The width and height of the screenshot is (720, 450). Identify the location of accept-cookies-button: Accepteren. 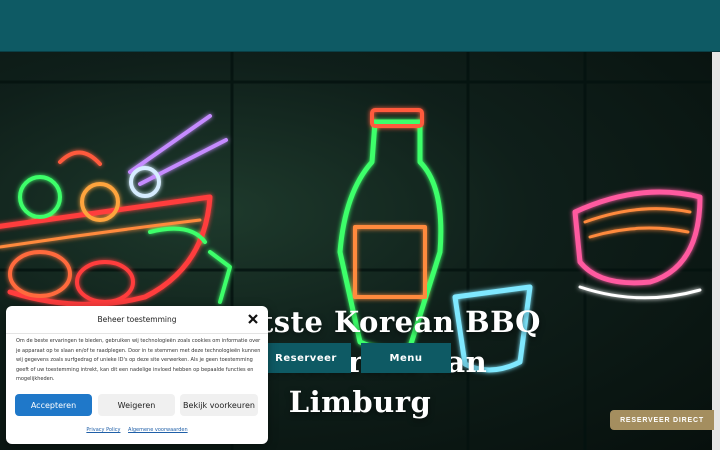
(53, 405).